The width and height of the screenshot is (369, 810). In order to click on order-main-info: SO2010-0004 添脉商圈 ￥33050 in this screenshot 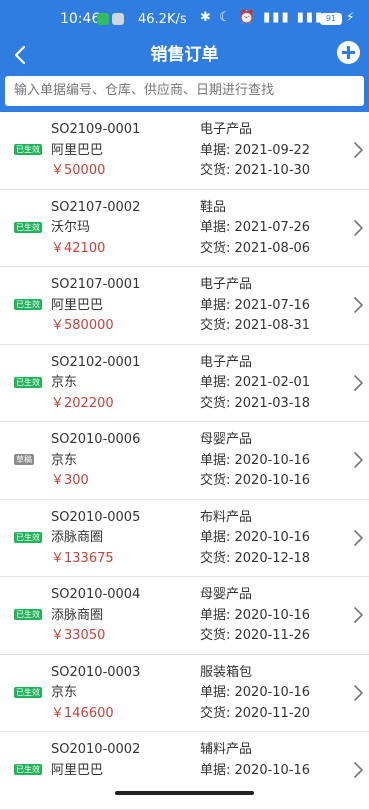, I will do `click(95, 616)`.